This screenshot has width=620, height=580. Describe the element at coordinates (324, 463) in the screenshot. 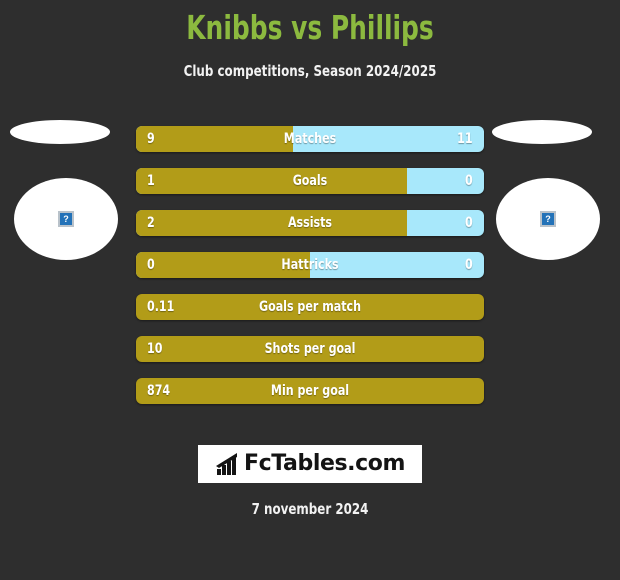

I see `fctables-logo-text: FcTables.com` at that location.